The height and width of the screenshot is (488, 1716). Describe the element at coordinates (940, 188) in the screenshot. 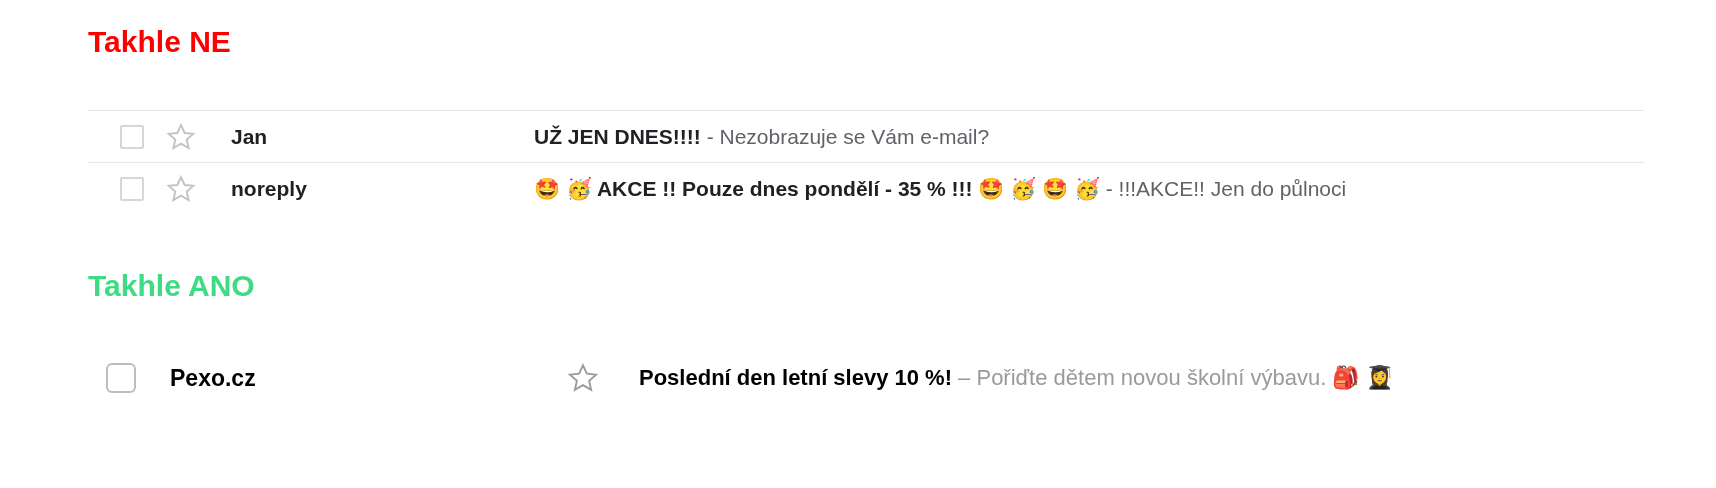

I see `email-subject: 🤩 🥳 AKCE !! Pouze dnes pondělí - 35 % !!! 🤩 🥳 🤩 🥳 - !!!AKCE!! Jen do půlnoci` at that location.